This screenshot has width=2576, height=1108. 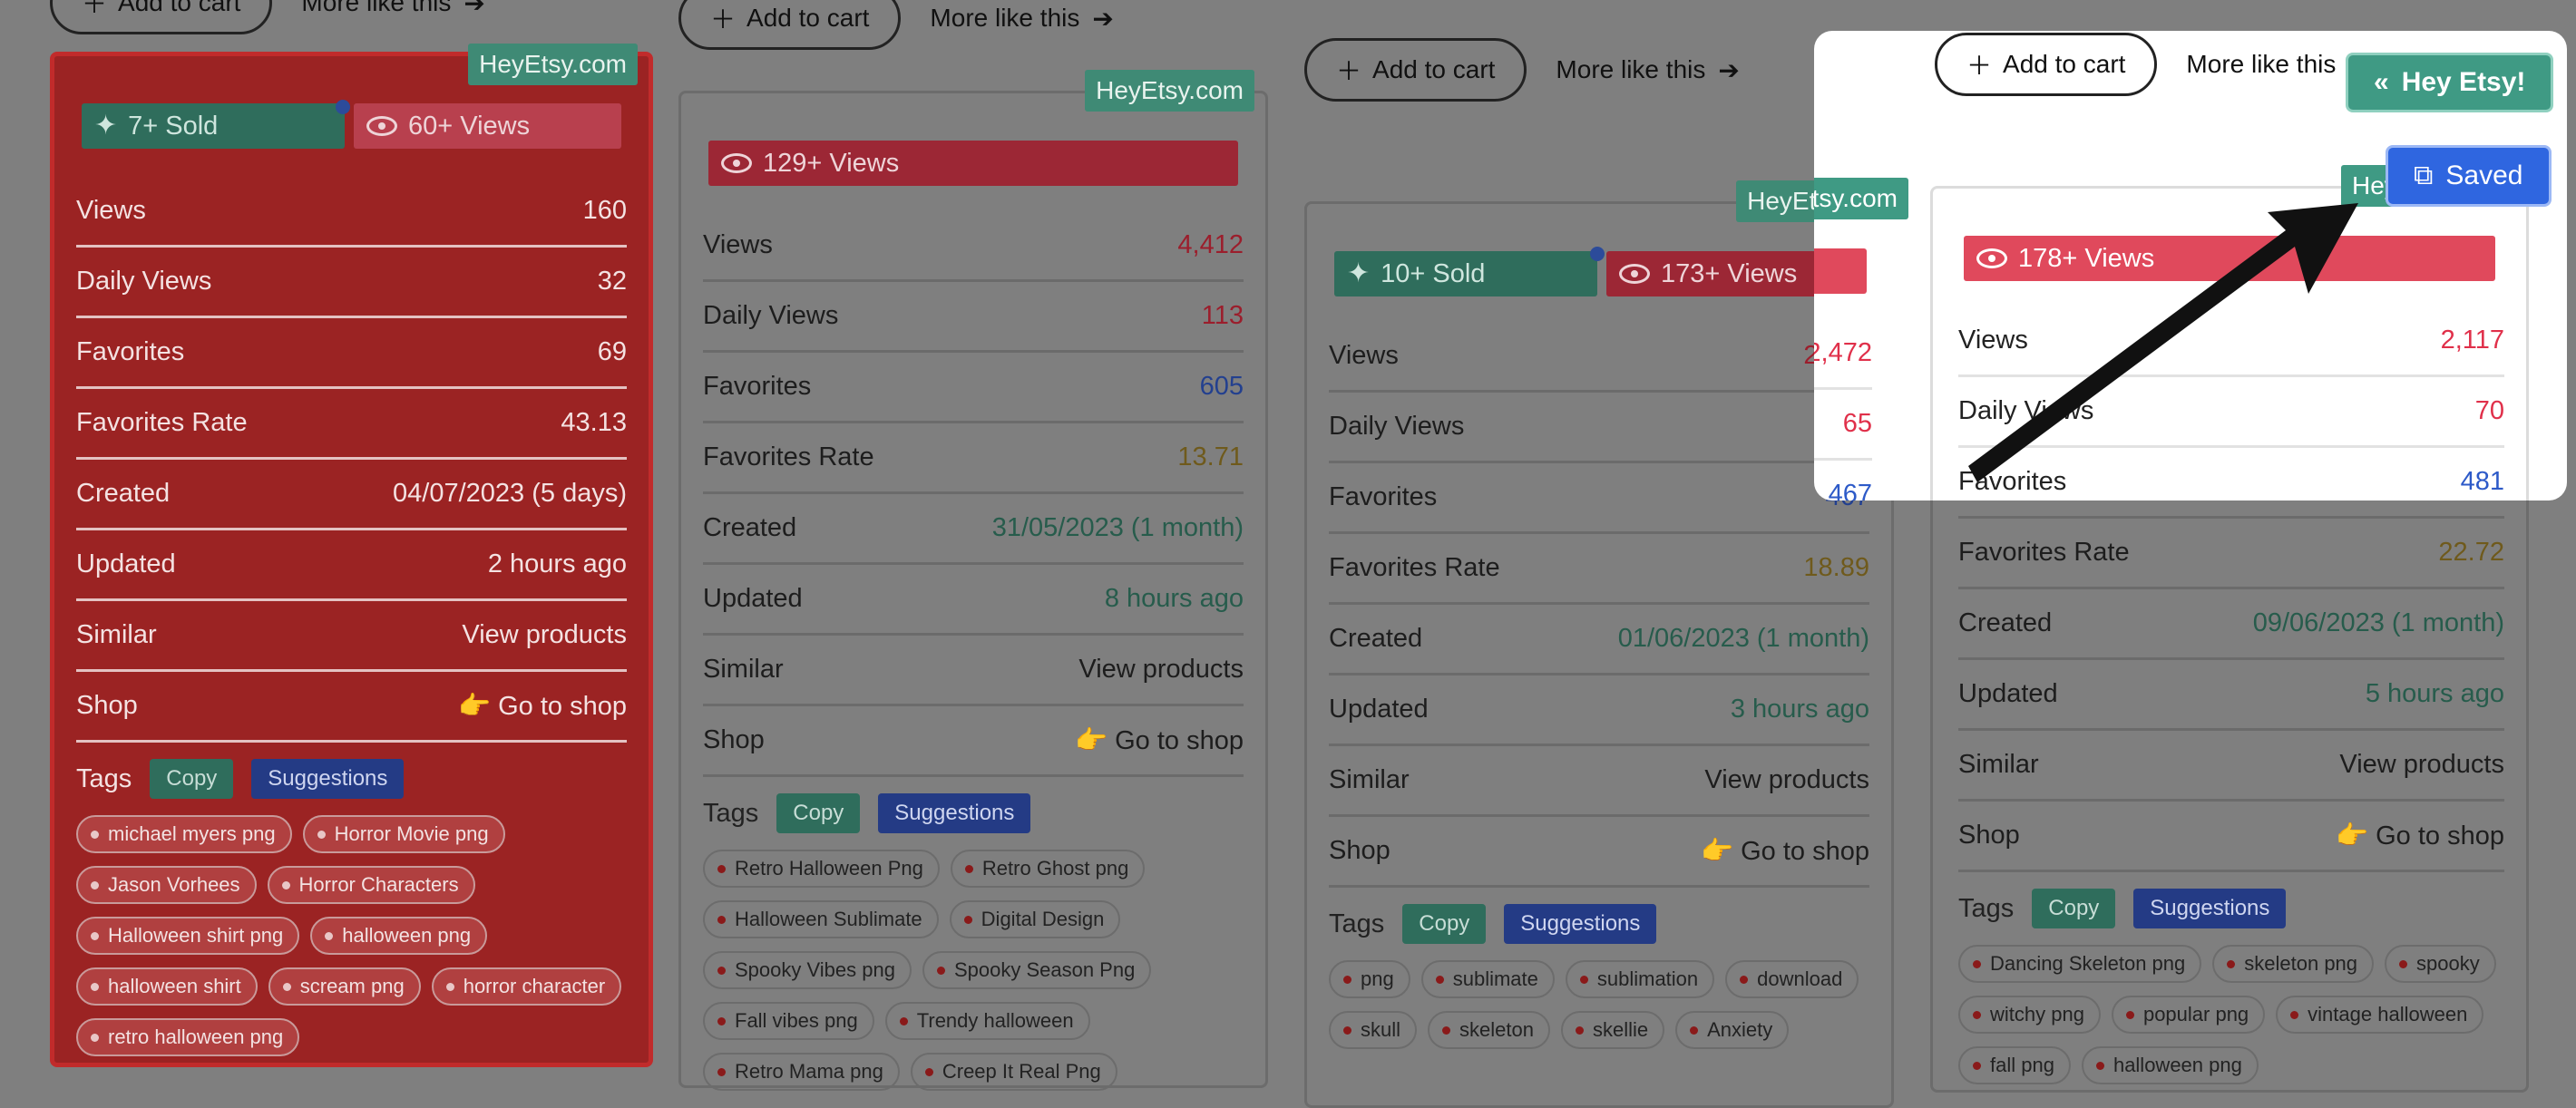 What do you see at coordinates (1599, 640) in the screenshot?
I see `created-row: Created 01/06/2023 (1 month)` at bounding box center [1599, 640].